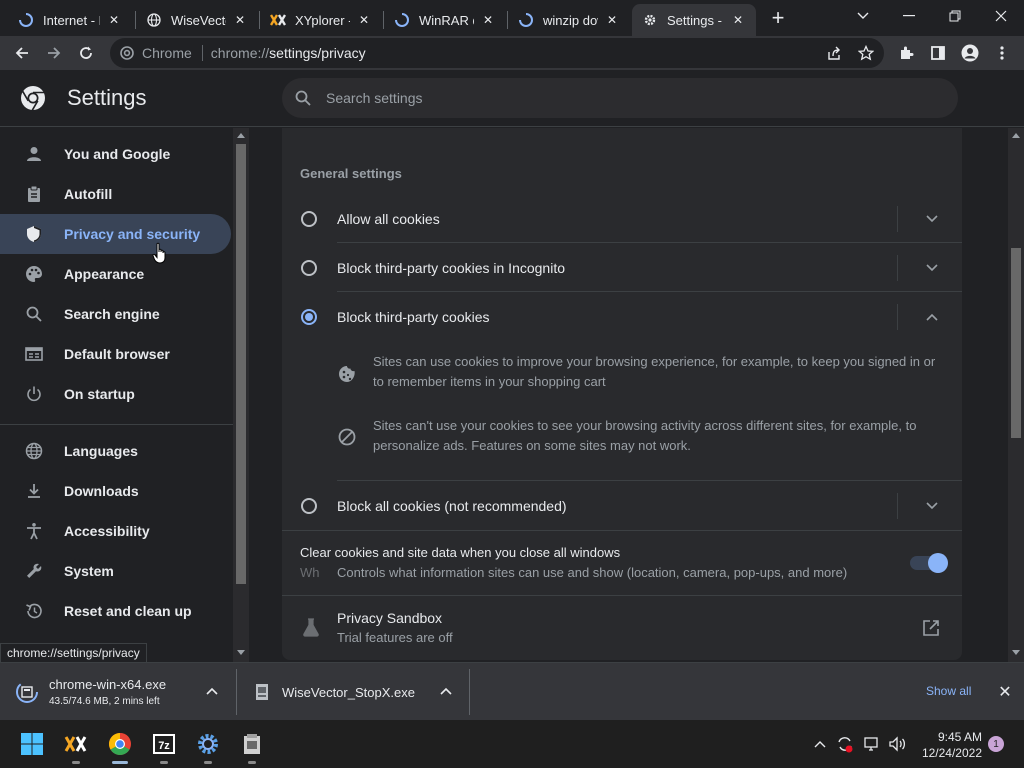 The height and width of the screenshot is (768, 1024). I want to click on sidebar-item-label: Autofill, so click(88, 194).